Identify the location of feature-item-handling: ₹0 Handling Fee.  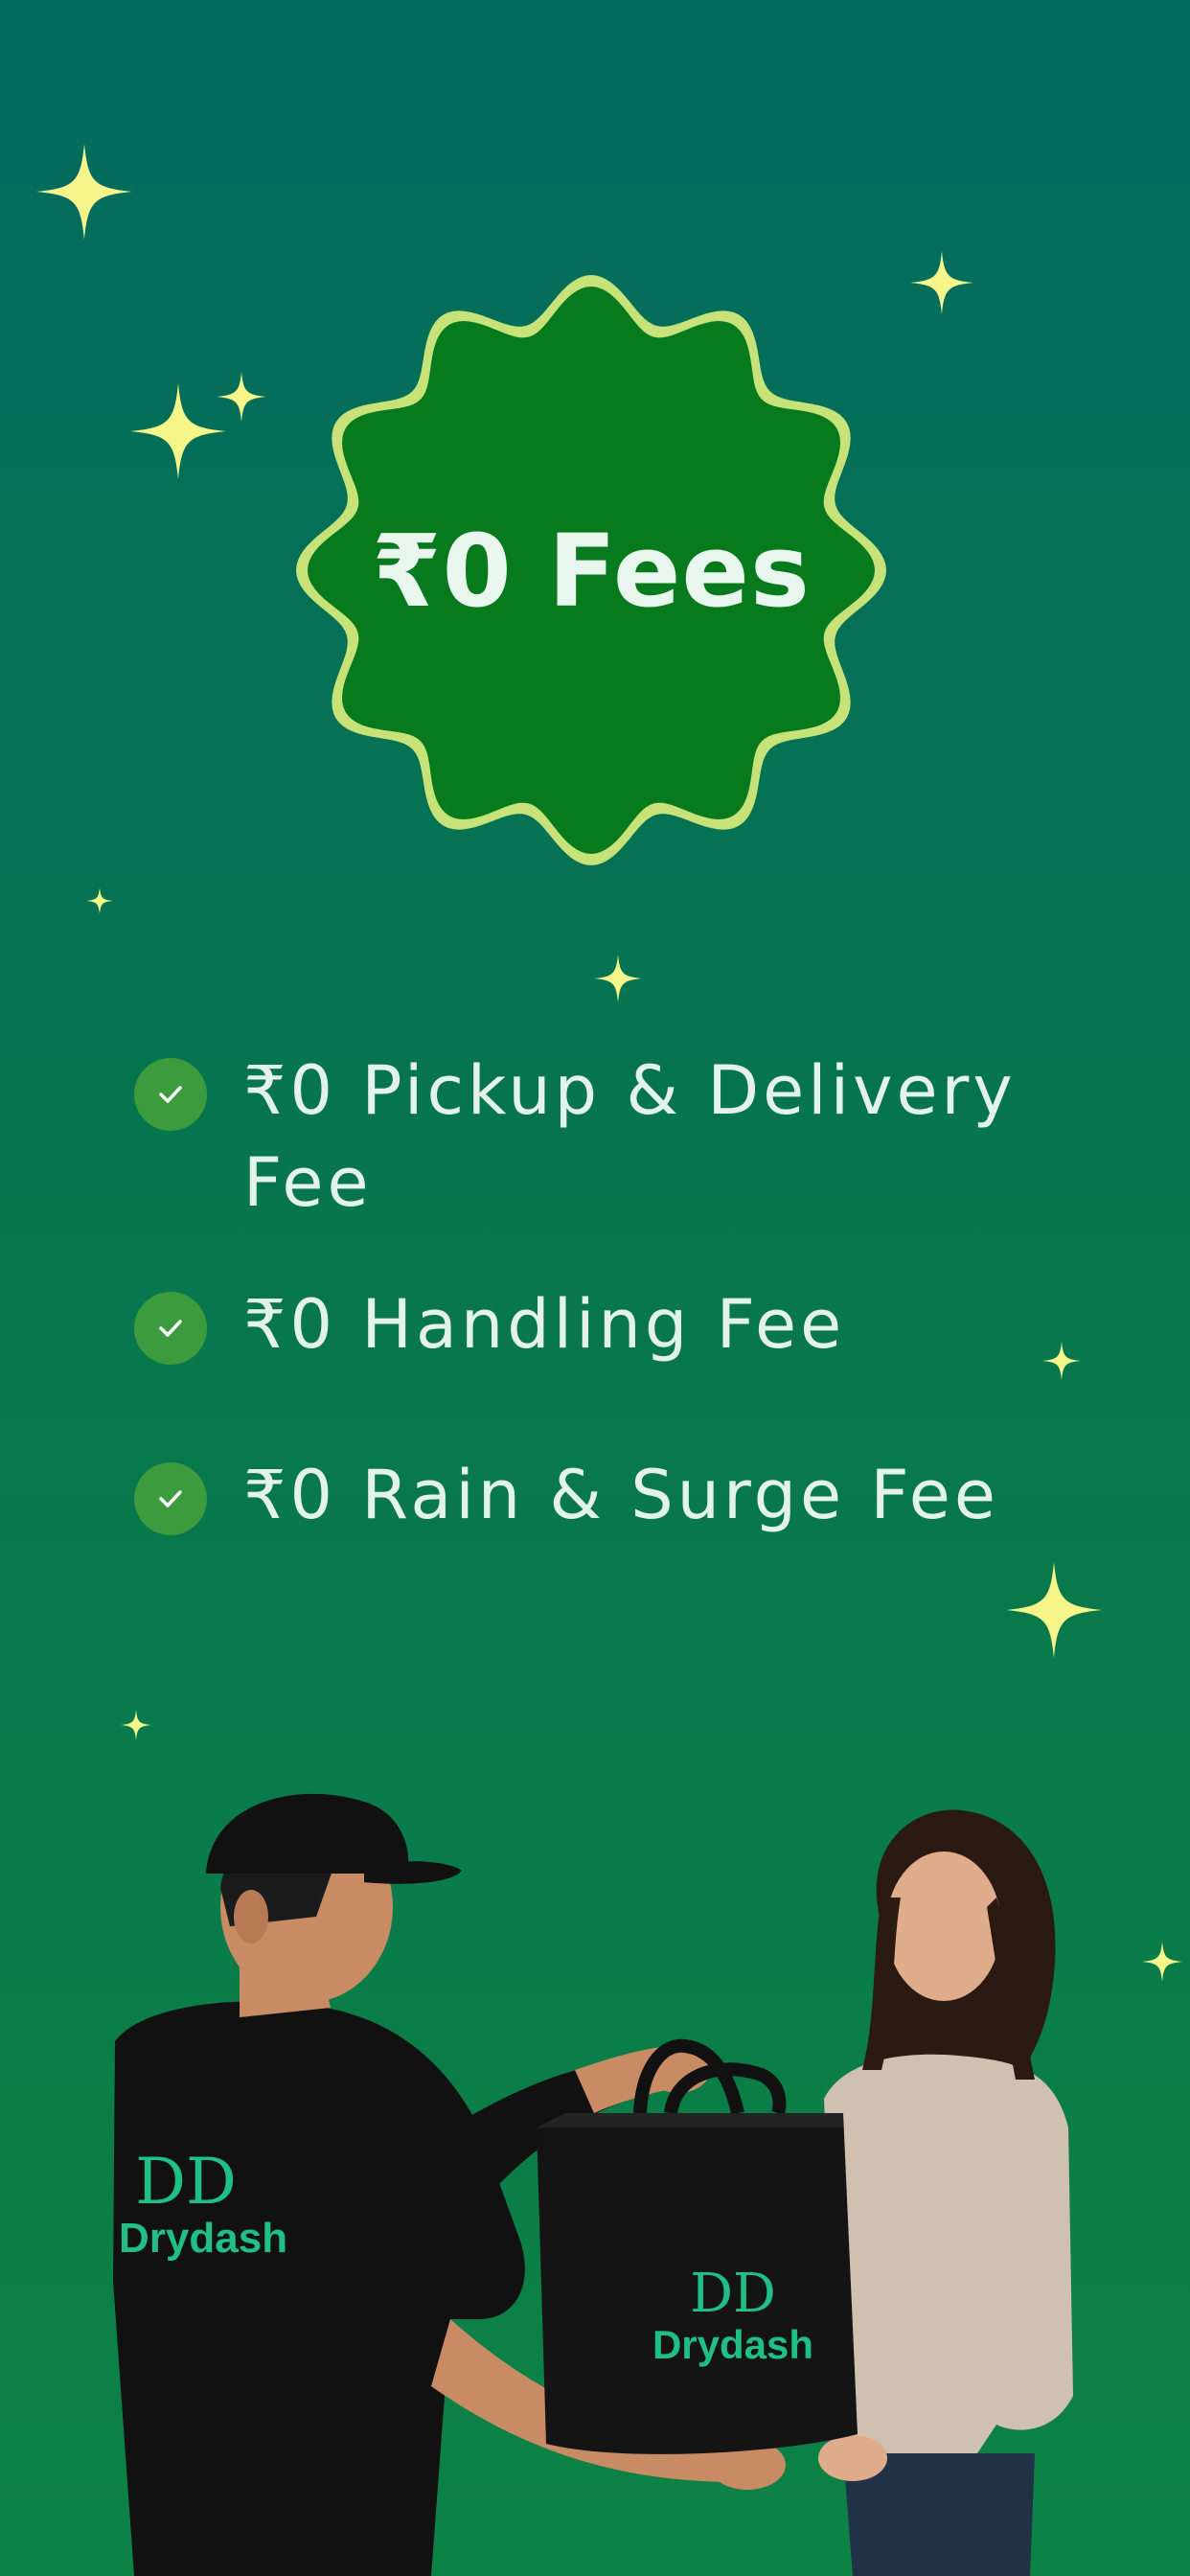
(622, 1324).